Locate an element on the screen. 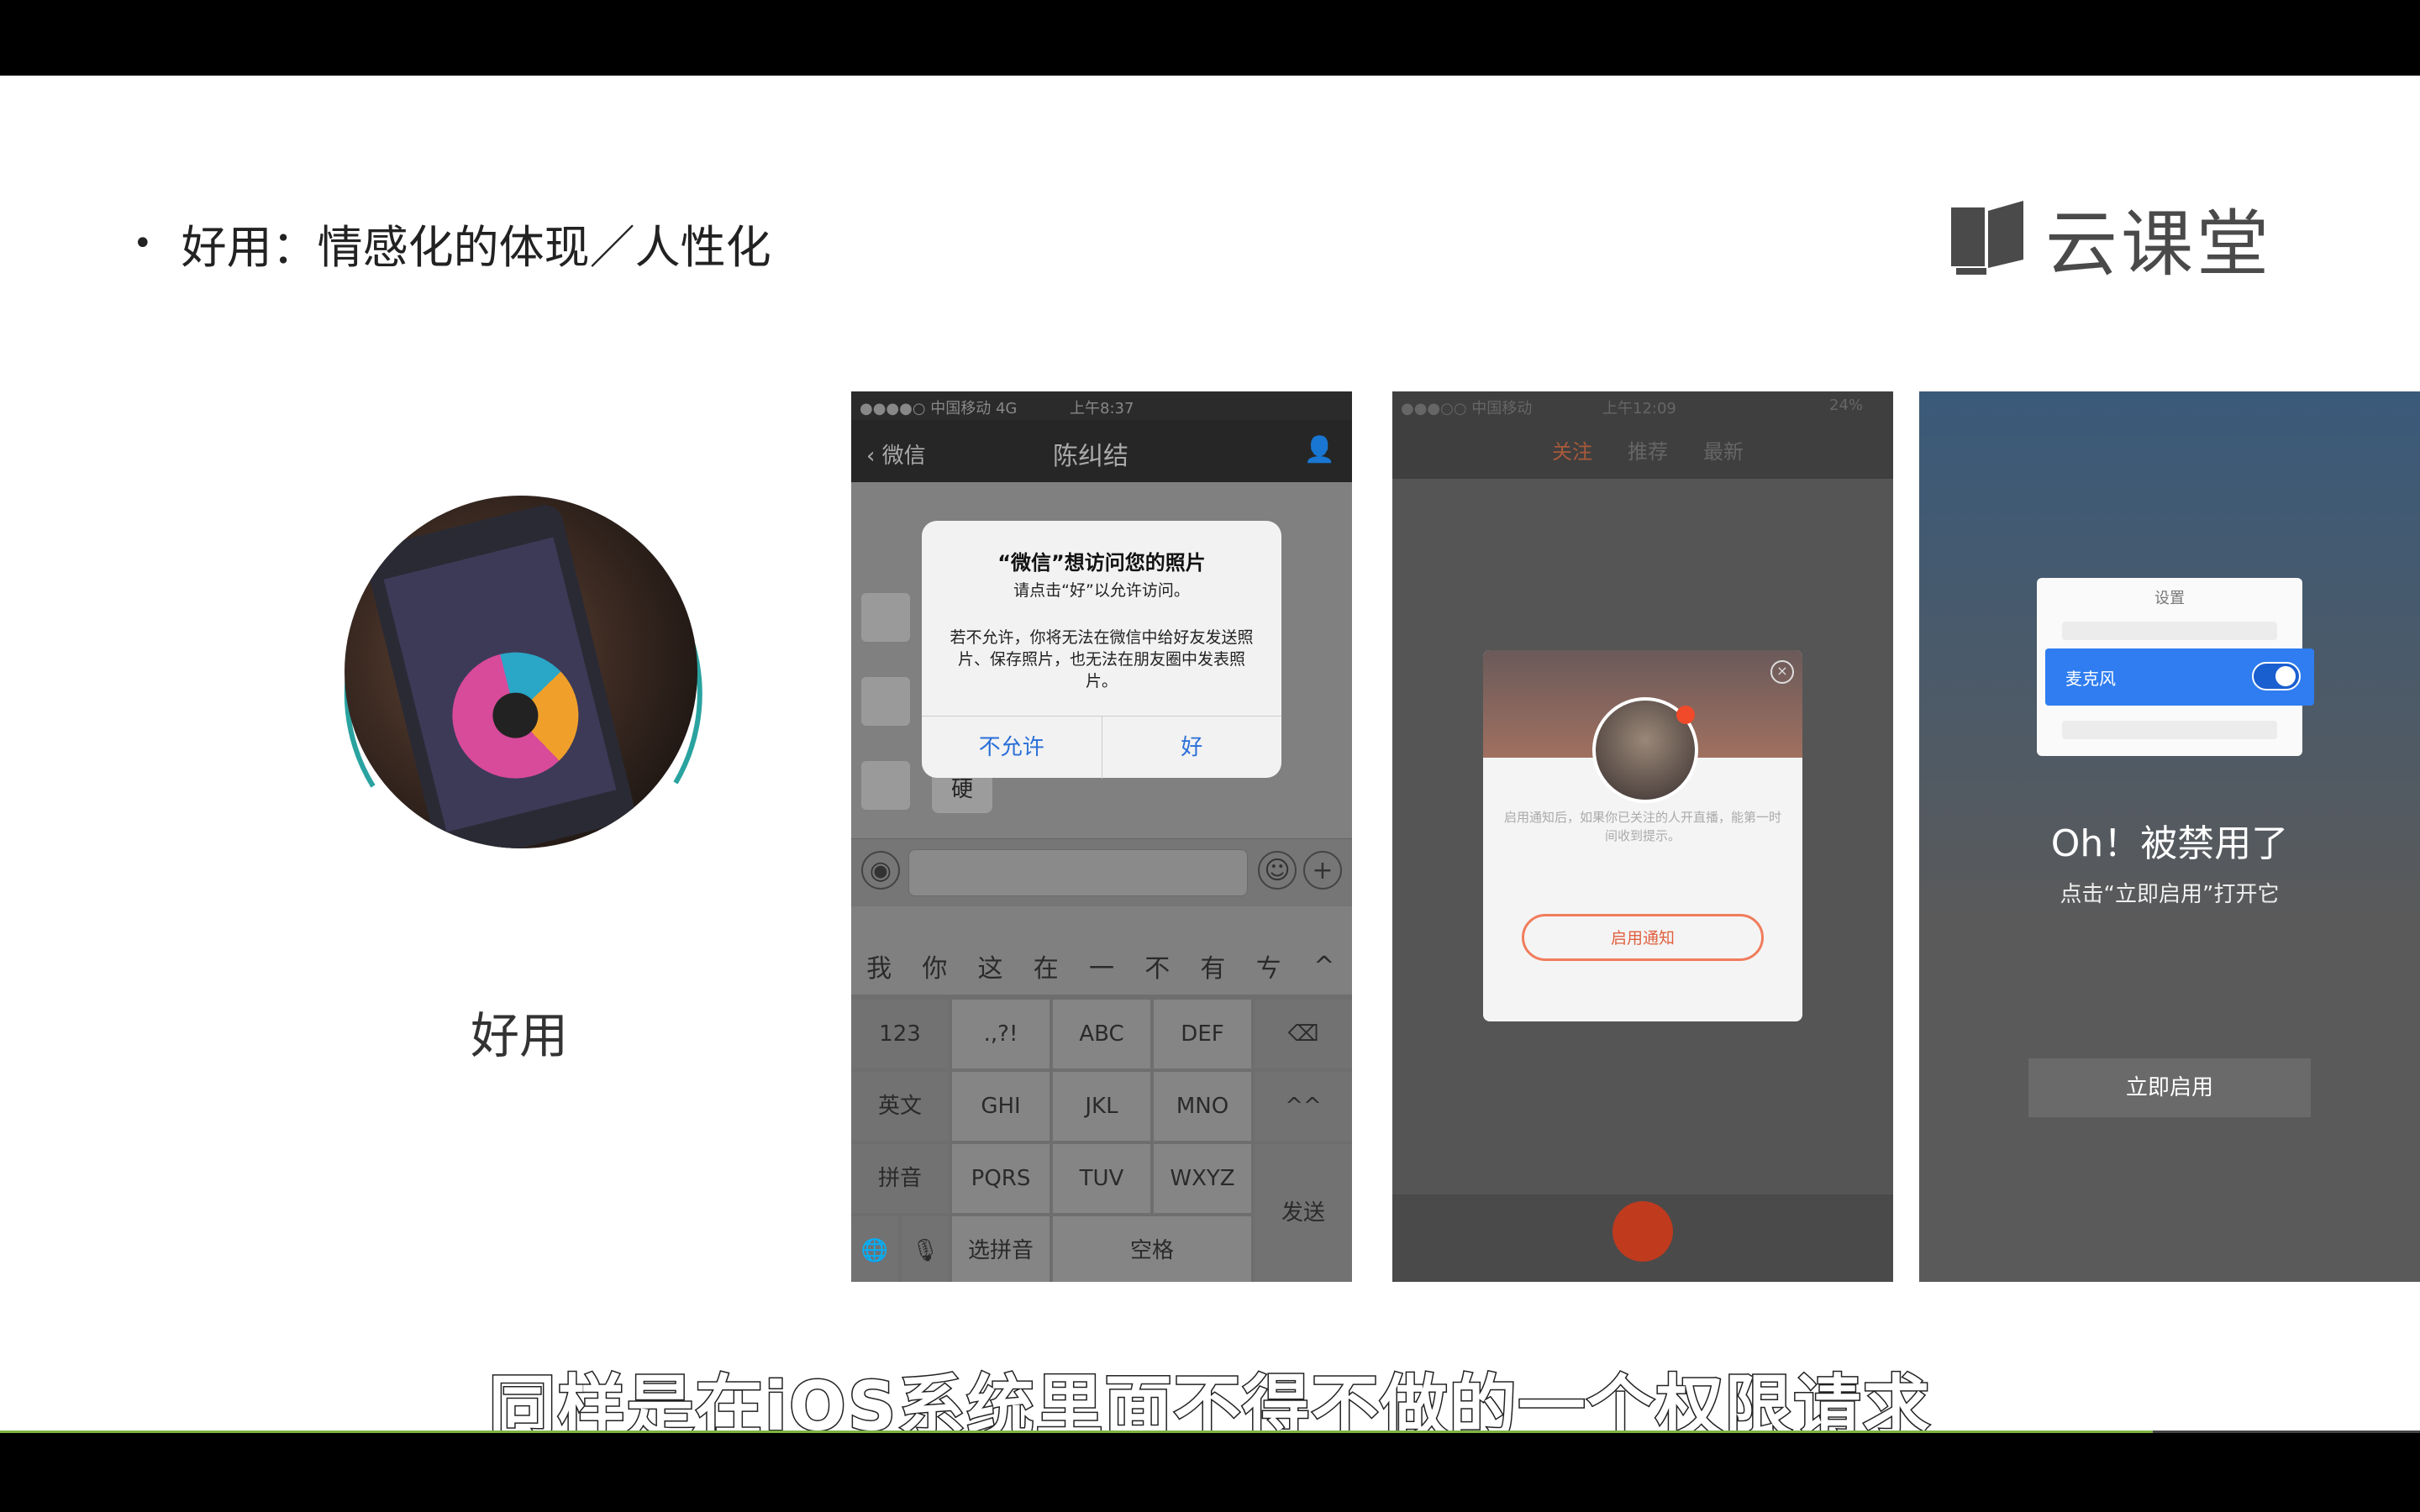 This screenshot has height=1512, width=2420. notification-dot is located at coordinates (1685, 715).